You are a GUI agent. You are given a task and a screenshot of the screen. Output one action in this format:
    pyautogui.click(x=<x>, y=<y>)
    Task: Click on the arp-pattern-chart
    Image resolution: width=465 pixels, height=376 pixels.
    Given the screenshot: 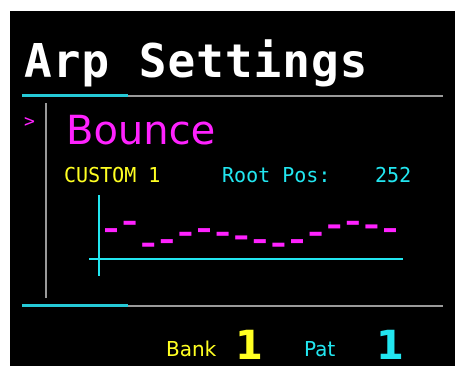 What is the action you would take?
    pyautogui.click(x=246, y=235)
    